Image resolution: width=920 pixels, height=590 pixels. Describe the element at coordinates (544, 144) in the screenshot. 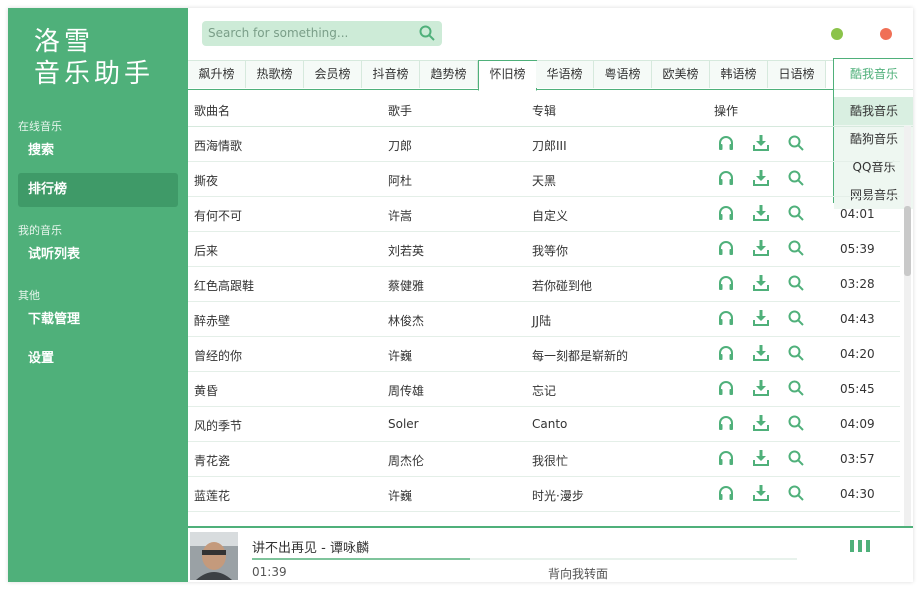

I see `table-row: 西海情歌 刀郎 刀郎III` at that location.